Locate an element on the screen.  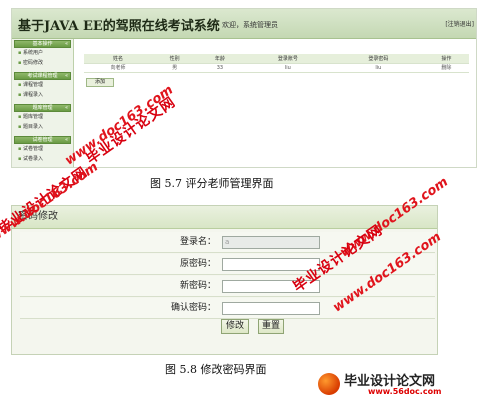
figure-caption-5-7: 图 5.7 评分老师管理界面 is located at coordinates (212, 183).